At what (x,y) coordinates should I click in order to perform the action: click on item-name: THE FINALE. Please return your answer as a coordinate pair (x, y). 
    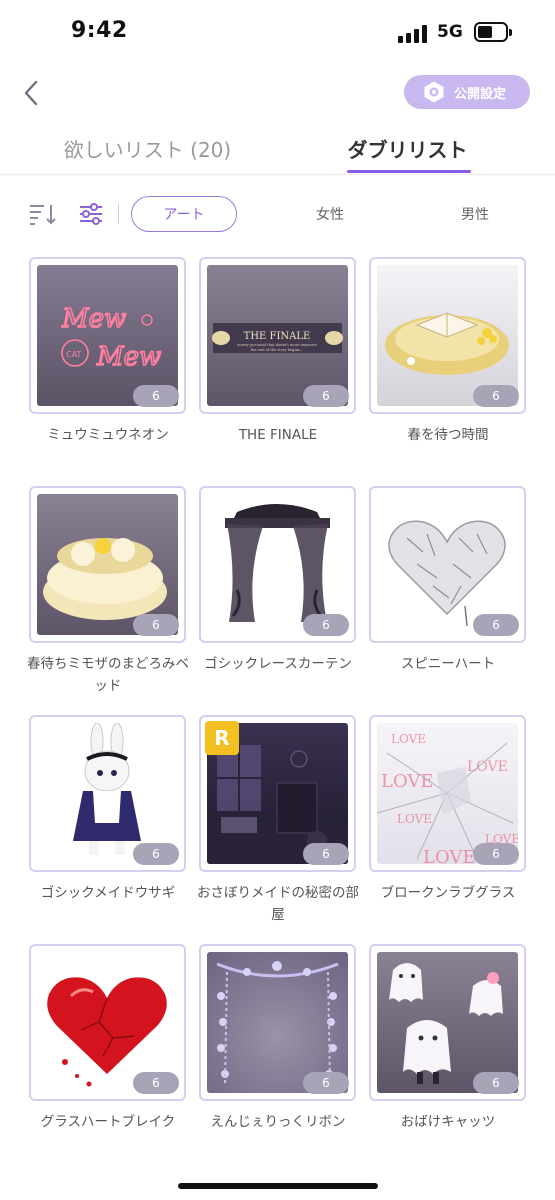
    Looking at the image, I should click on (278, 435).